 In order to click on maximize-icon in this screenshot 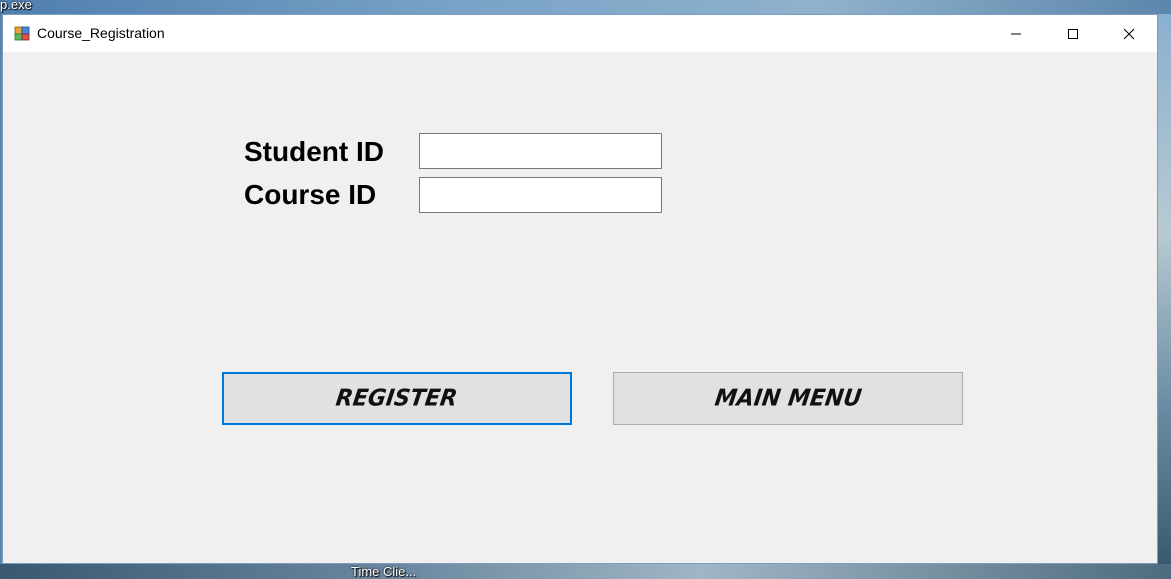, I will do `click(1073, 33)`.